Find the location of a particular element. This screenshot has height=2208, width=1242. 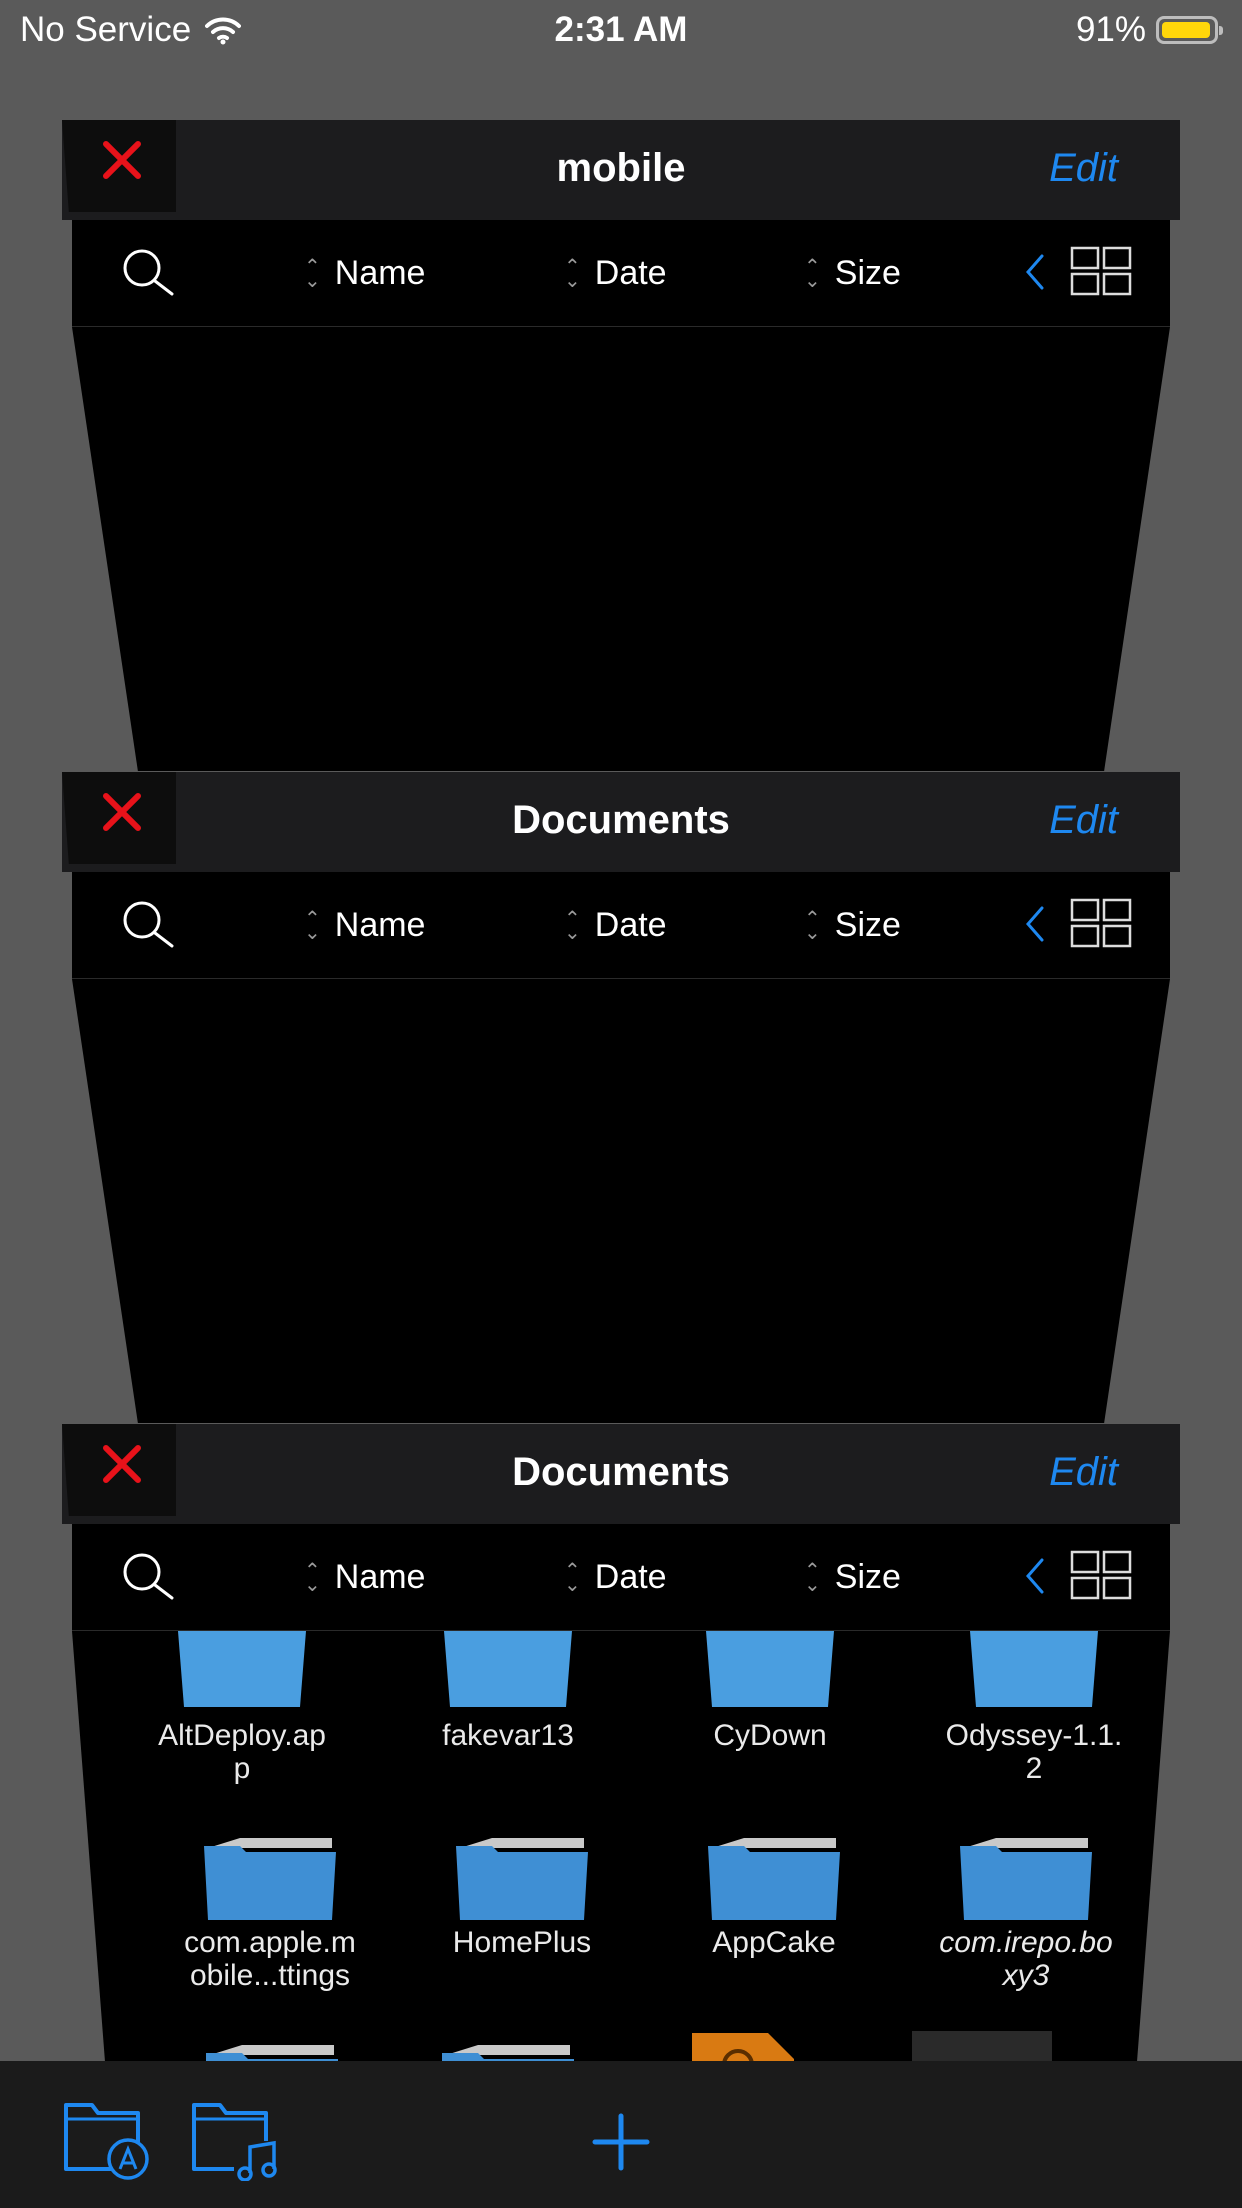

file-item: com.irepo.bo xy3 is located at coordinates (1026, 1914).